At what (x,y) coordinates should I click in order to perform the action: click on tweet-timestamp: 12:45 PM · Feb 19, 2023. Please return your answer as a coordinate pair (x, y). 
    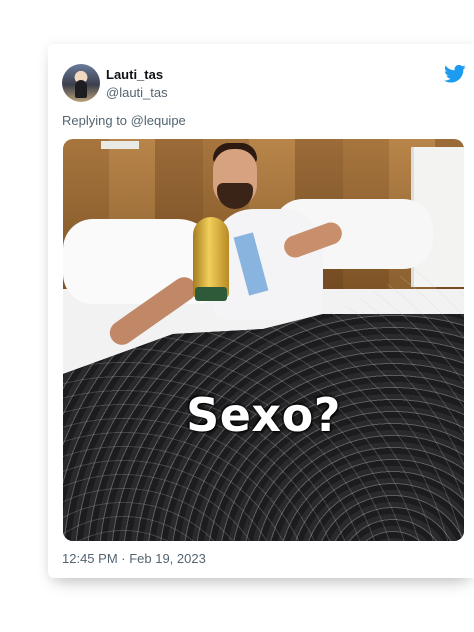
    Looking at the image, I should click on (134, 558).